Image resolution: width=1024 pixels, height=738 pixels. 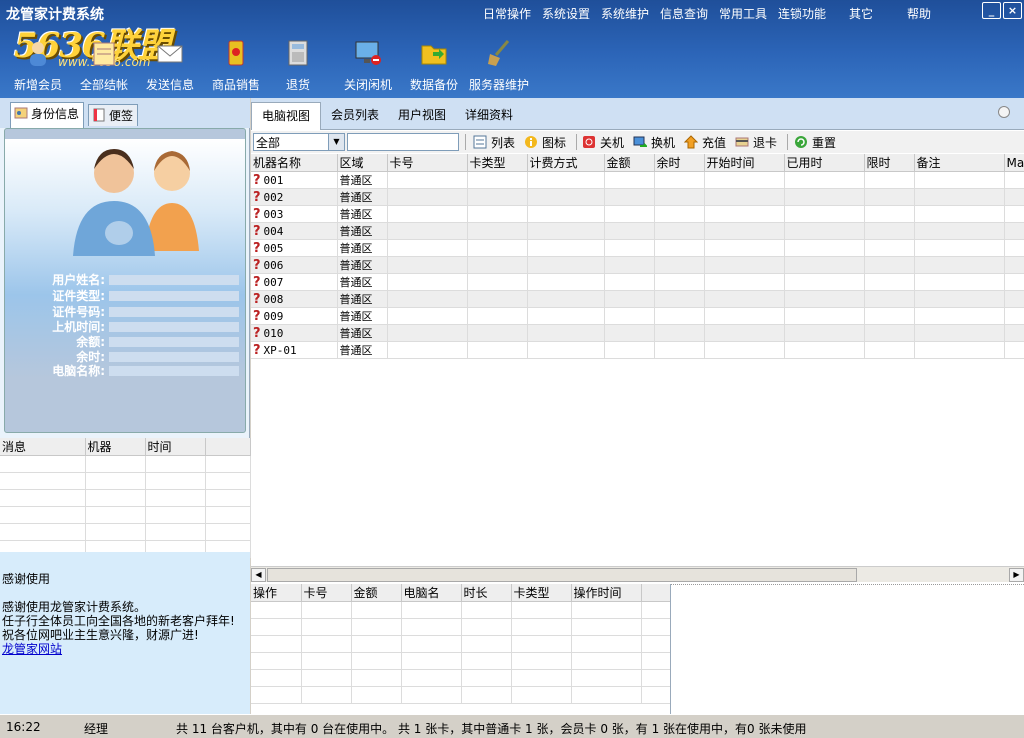 What do you see at coordinates (1004, 112) in the screenshot?
I see `tab-scroll-right-icon` at bounding box center [1004, 112].